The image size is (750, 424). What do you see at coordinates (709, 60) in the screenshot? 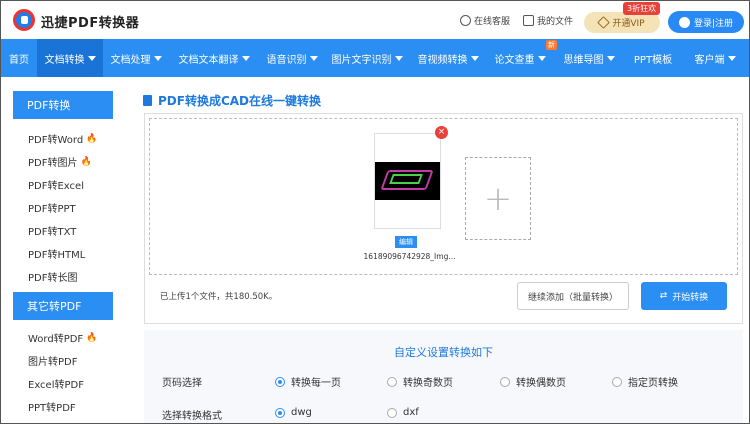
I see `nav-item-label: 客户端` at bounding box center [709, 60].